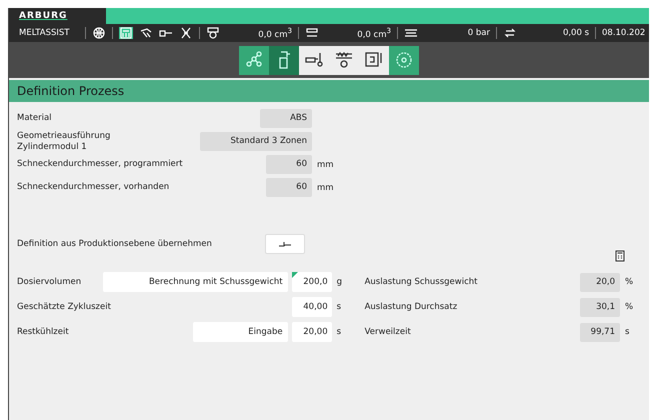 Image resolution: width=655 pixels, height=420 pixels. Describe the element at coordinates (329, 91) in the screenshot. I see `section-title: Definition Prozess` at that location.